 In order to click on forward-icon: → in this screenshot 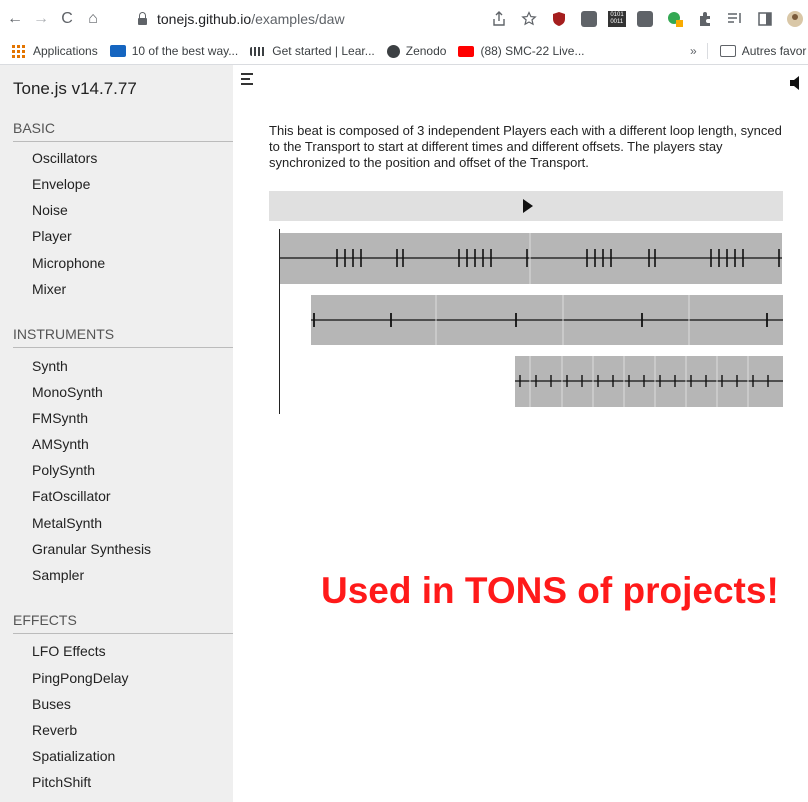, I will do `click(41, 19)`.